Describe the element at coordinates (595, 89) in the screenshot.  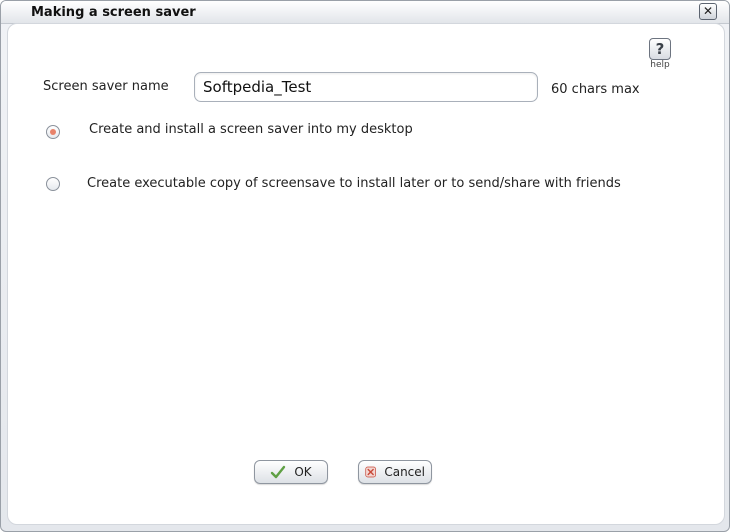
I see `char-limit-label: 60 chars max` at that location.